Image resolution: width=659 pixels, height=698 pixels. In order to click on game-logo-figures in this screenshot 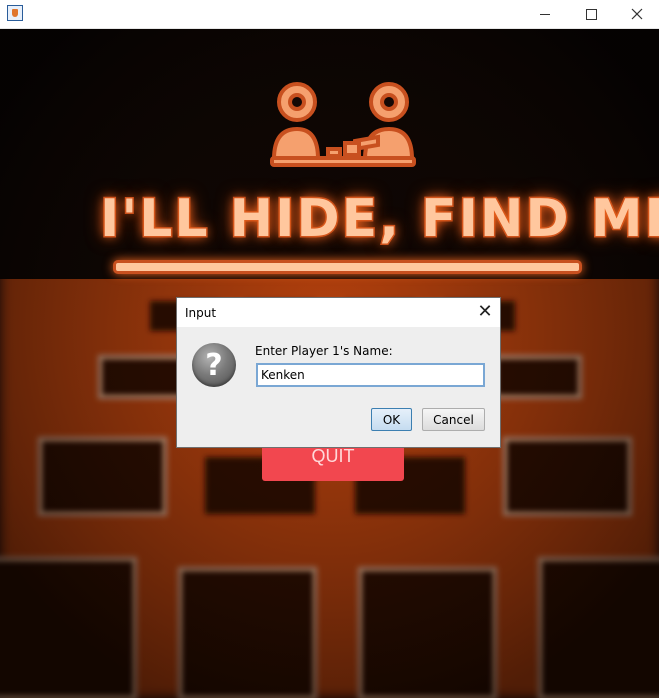, I will do `click(343, 124)`.